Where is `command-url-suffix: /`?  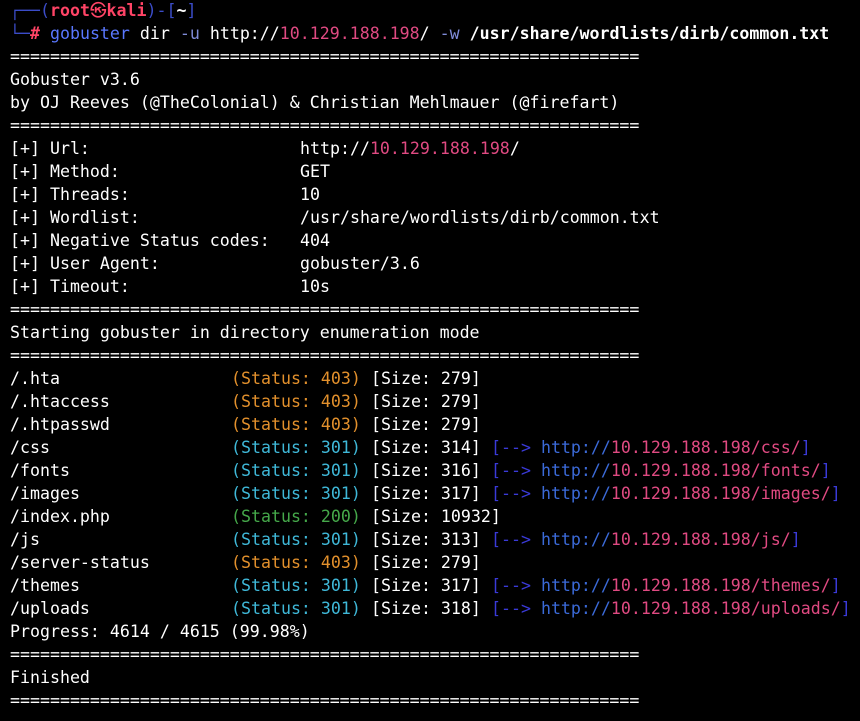
command-url-suffix: / is located at coordinates (429, 33).